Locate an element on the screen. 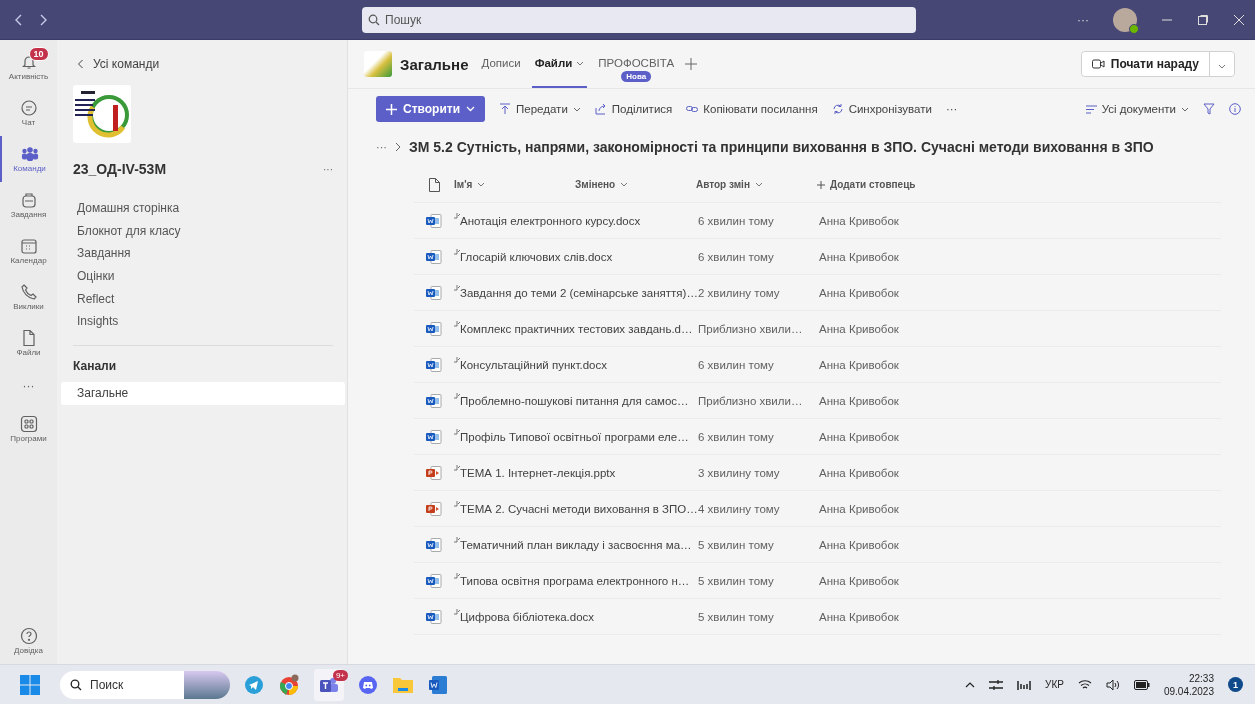 The width and height of the screenshot is (1255, 704). backpack-icon is located at coordinates (28, 200).